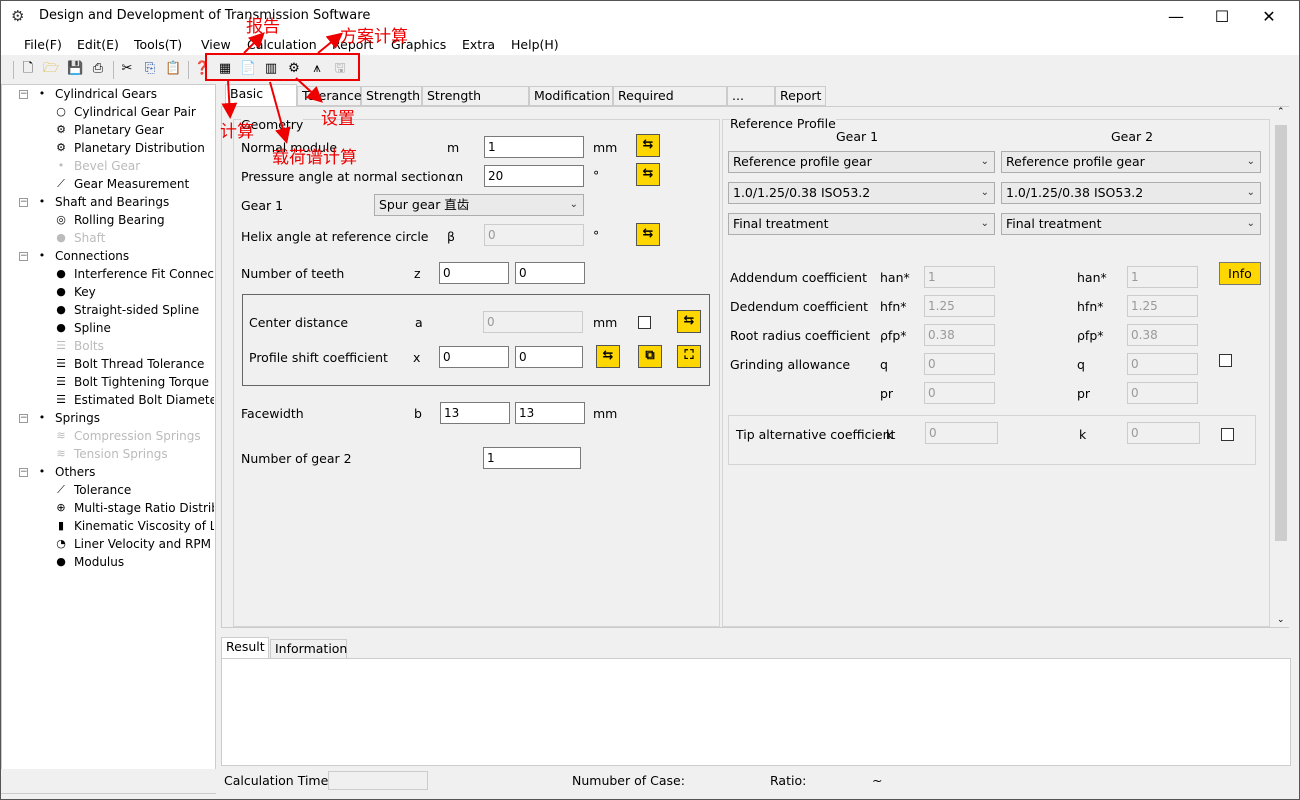 The width and height of the screenshot is (1300, 800). Describe the element at coordinates (534, 147) in the screenshot. I see `normal-module-input: 1` at that location.